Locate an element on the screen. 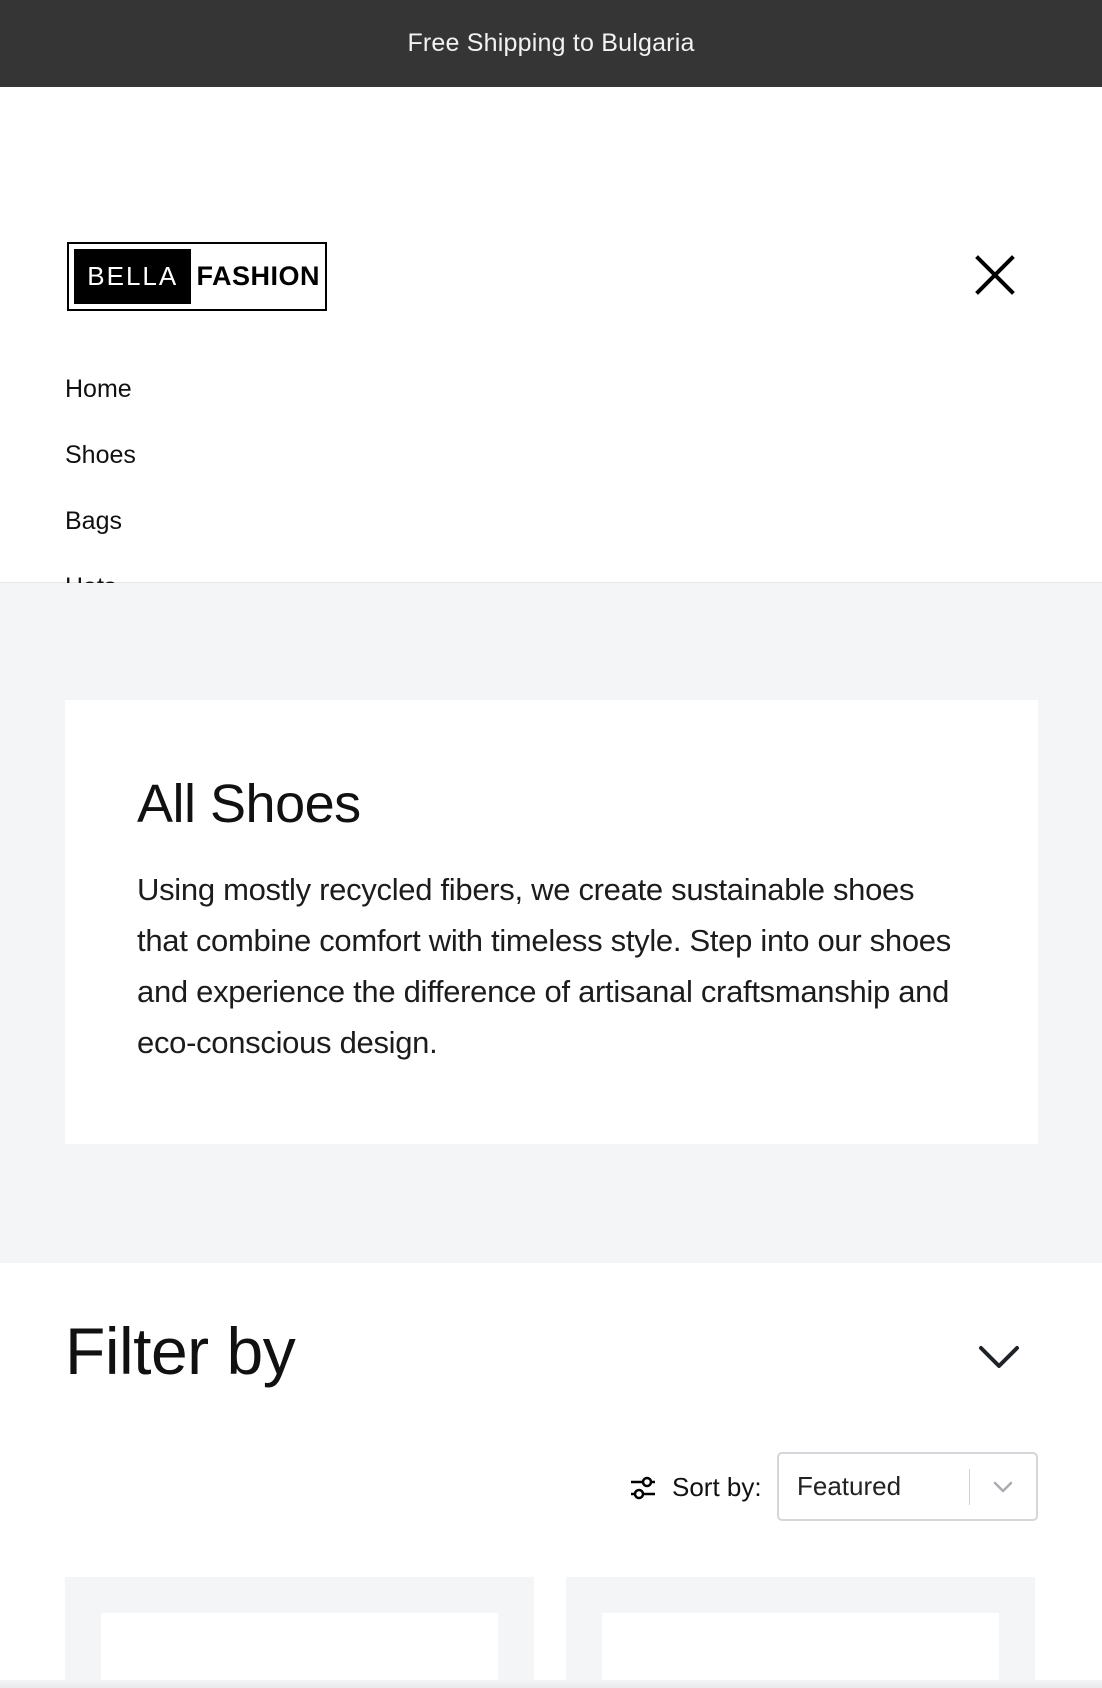 This screenshot has width=1102, height=1688. collection-title: All Shoes is located at coordinates (249, 804).